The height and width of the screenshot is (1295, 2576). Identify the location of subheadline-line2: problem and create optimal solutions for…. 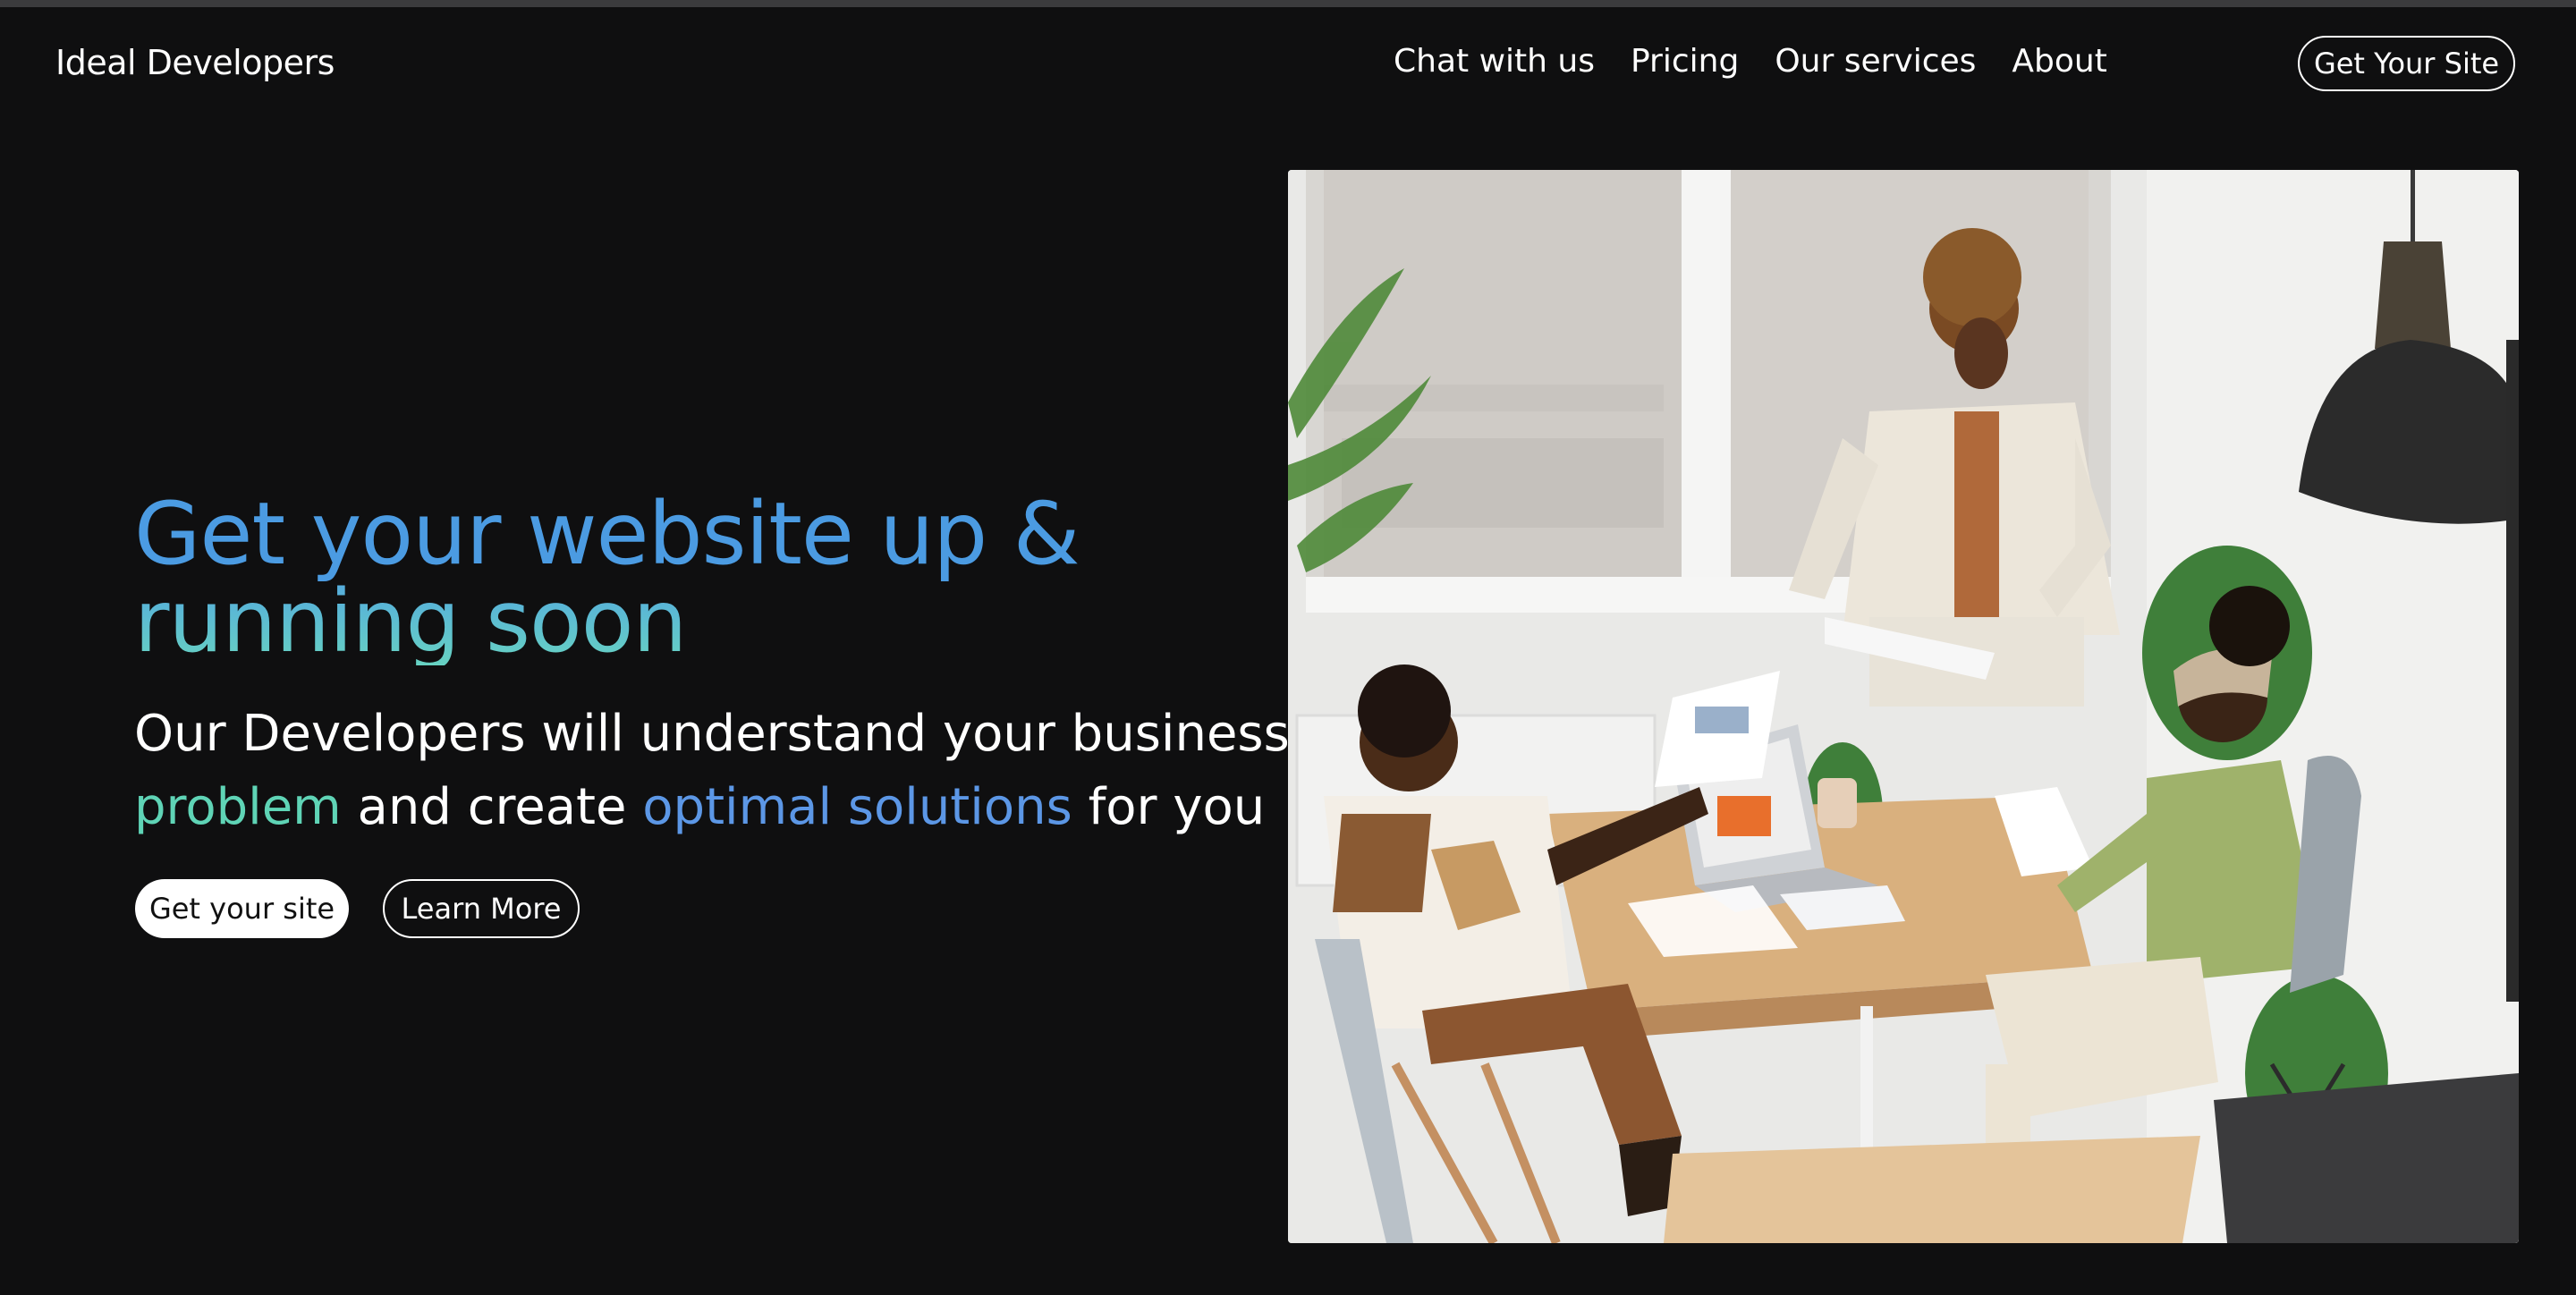
(712, 807).